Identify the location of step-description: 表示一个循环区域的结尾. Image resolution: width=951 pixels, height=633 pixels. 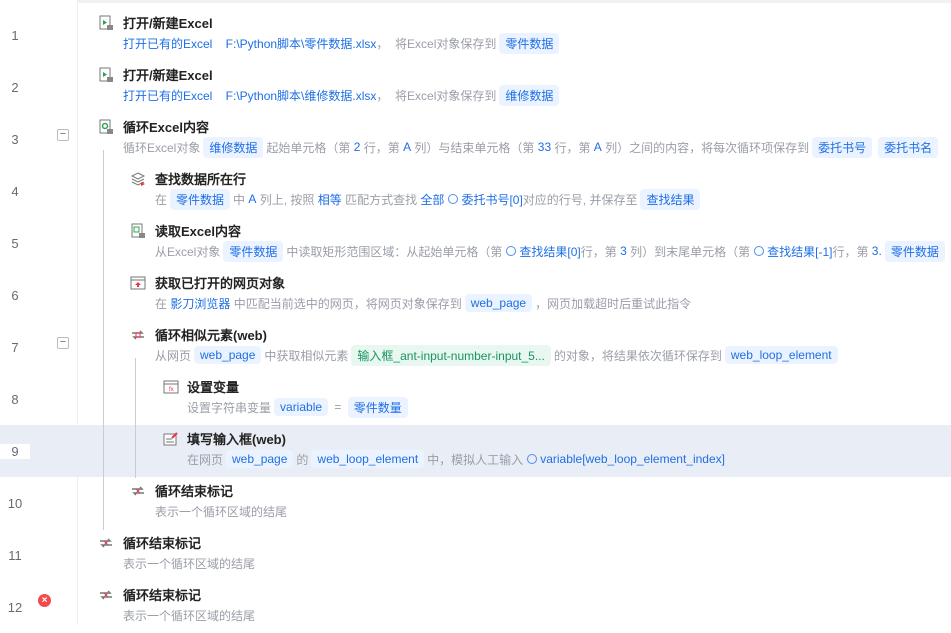
(189, 615).